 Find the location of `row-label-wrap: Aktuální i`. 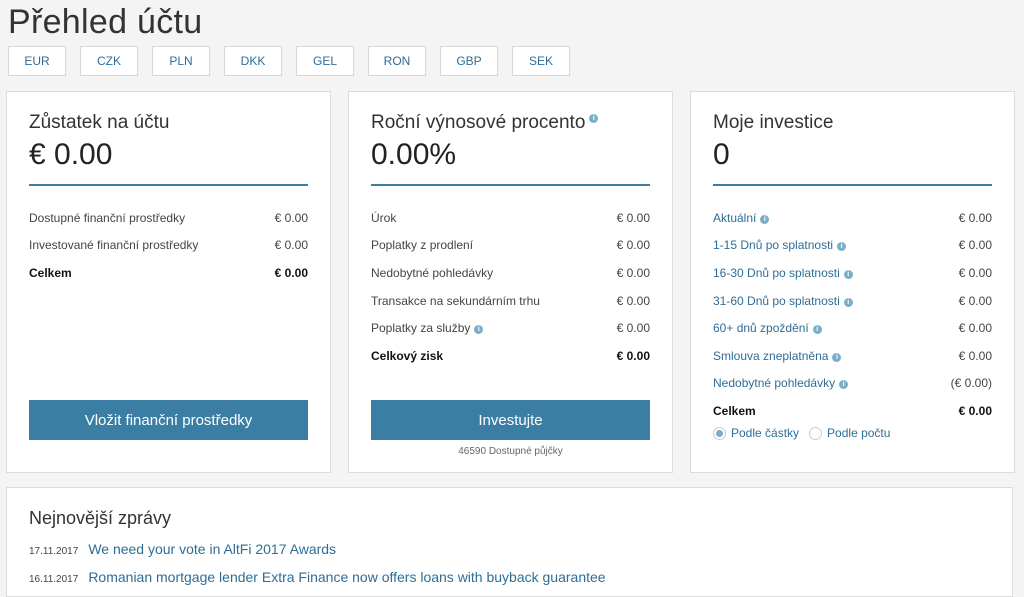

row-label-wrap: Aktuální i is located at coordinates (741, 218).